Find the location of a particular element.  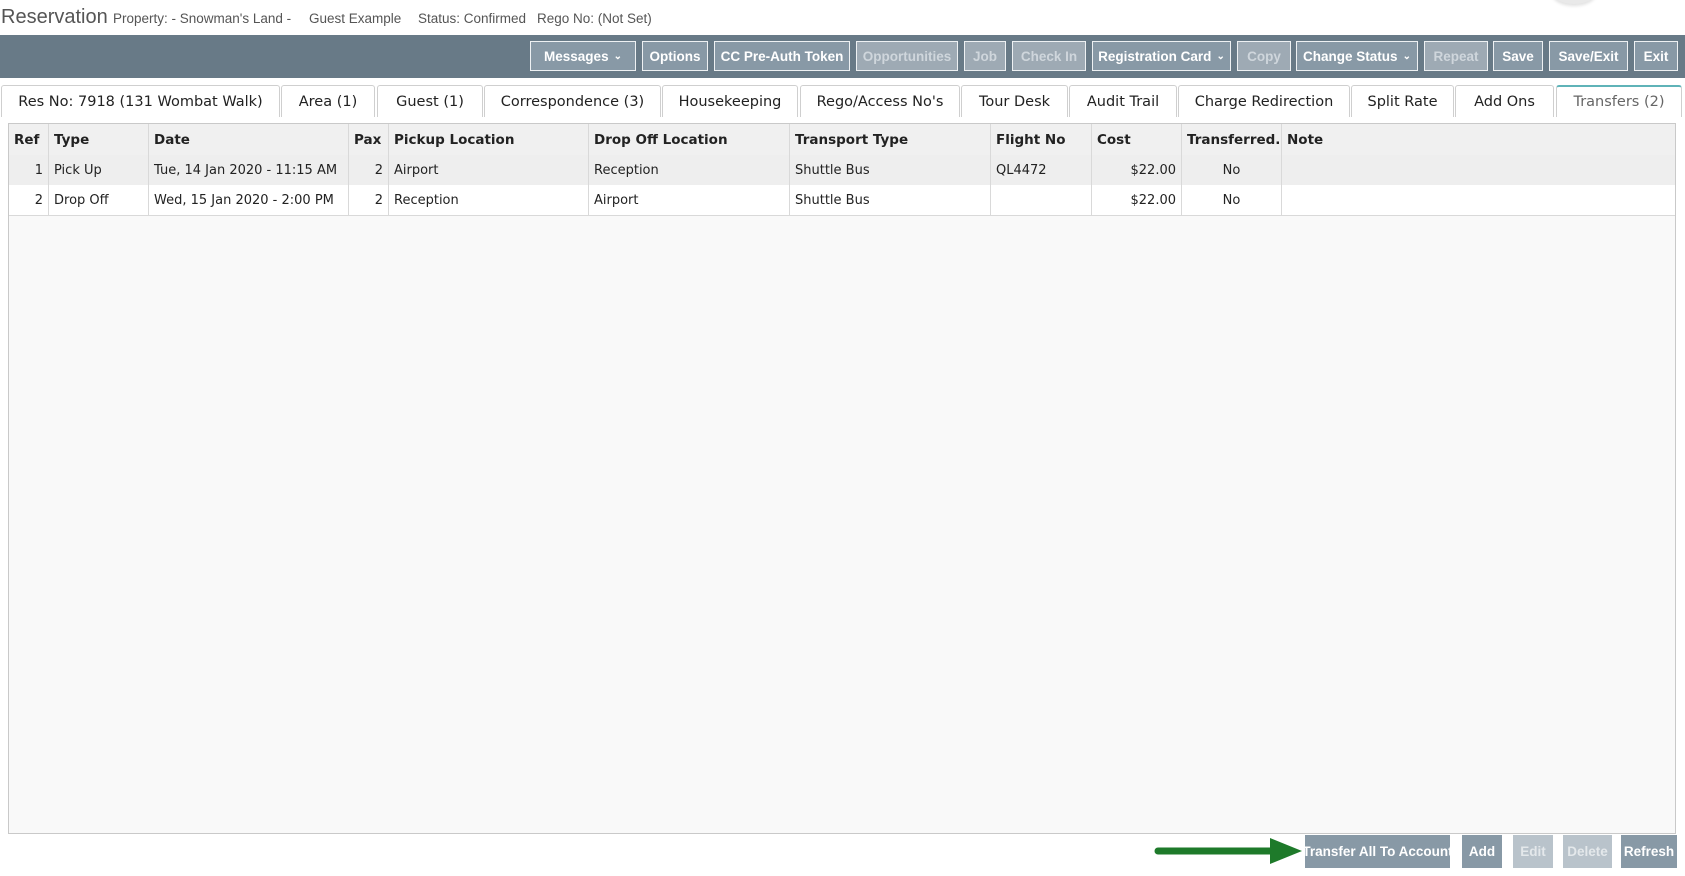

tab-area: Area (1) is located at coordinates (328, 101).